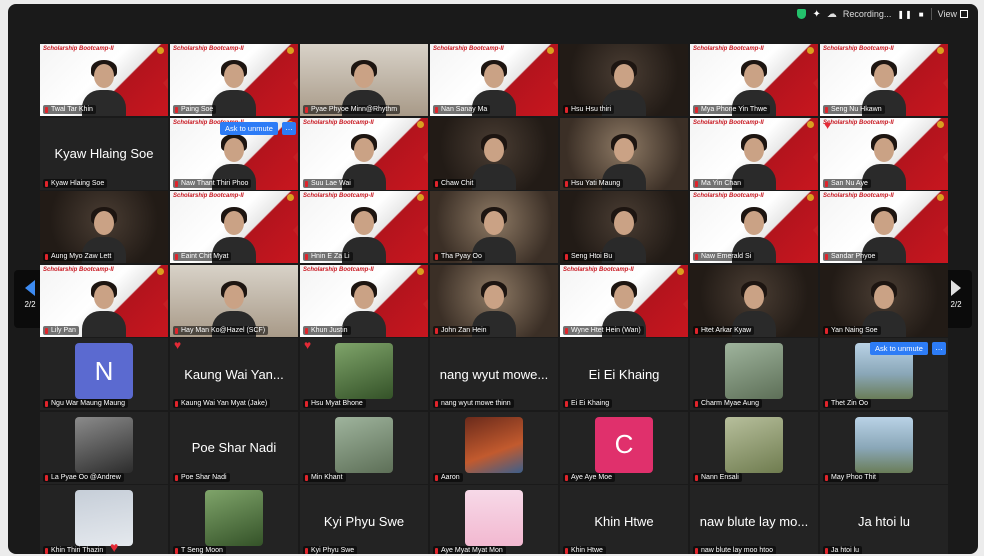 This screenshot has height=556, width=984. What do you see at coordinates (802, 14) in the screenshot?
I see `security-shield-icon` at bounding box center [802, 14].